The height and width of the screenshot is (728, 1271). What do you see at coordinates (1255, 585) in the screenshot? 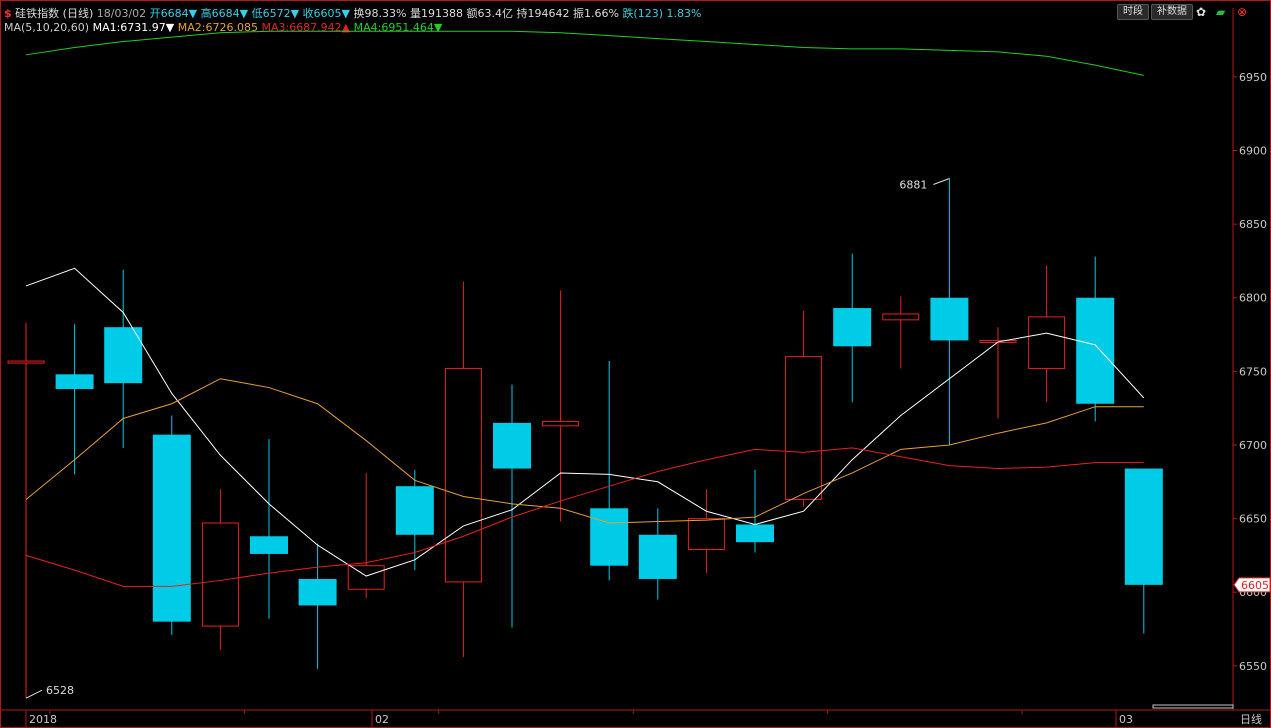
I see `last-price-label: 6605` at bounding box center [1255, 585].